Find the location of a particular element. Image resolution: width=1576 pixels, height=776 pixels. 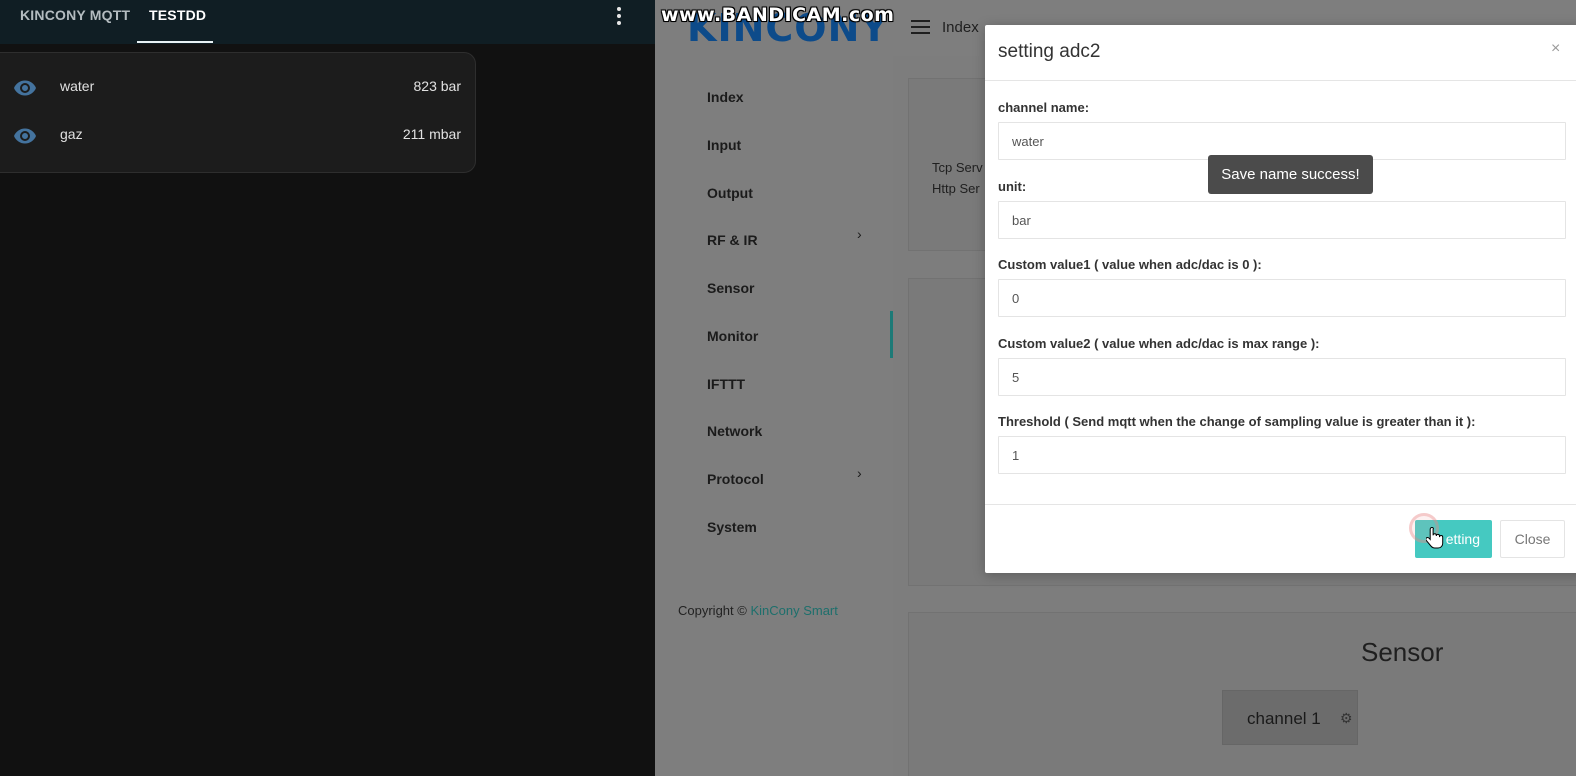

sidebar-item-protocol: Protocol is located at coordinates (735, 479).